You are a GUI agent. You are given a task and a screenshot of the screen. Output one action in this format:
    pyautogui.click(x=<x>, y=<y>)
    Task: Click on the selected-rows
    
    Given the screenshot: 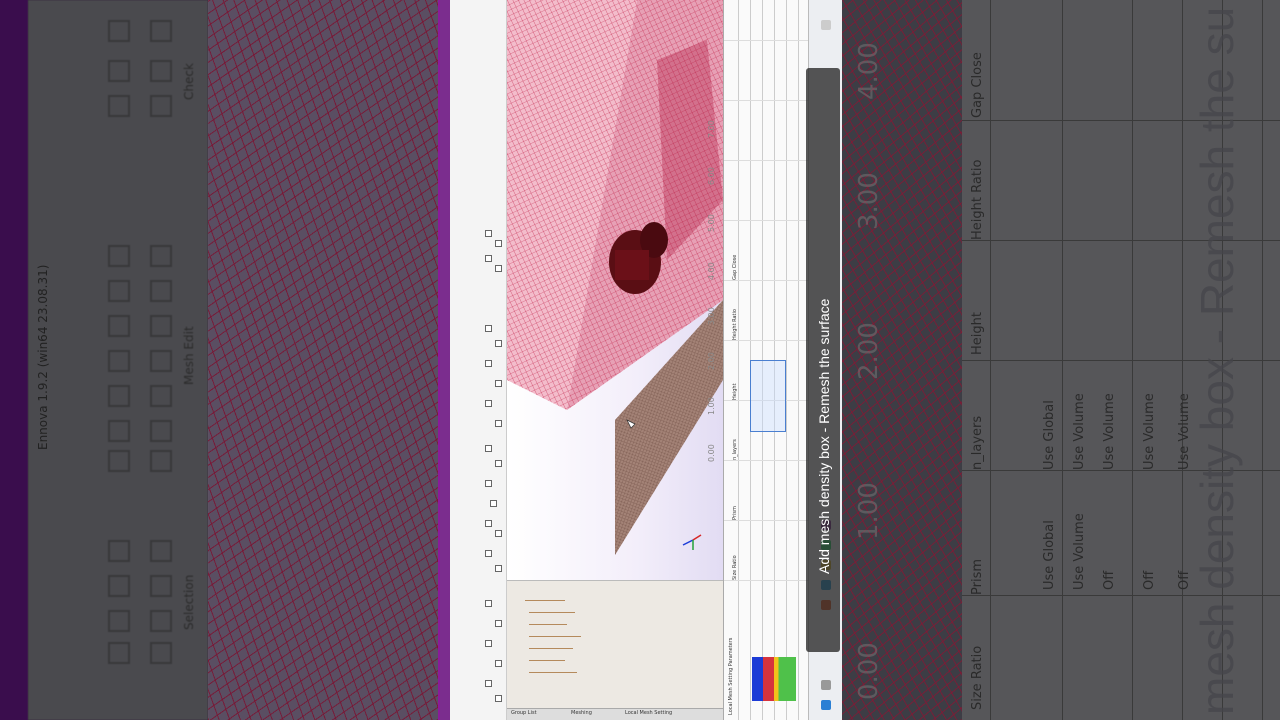 What is the action you would take?
    pyautogui.click(x=768, y=396)
    